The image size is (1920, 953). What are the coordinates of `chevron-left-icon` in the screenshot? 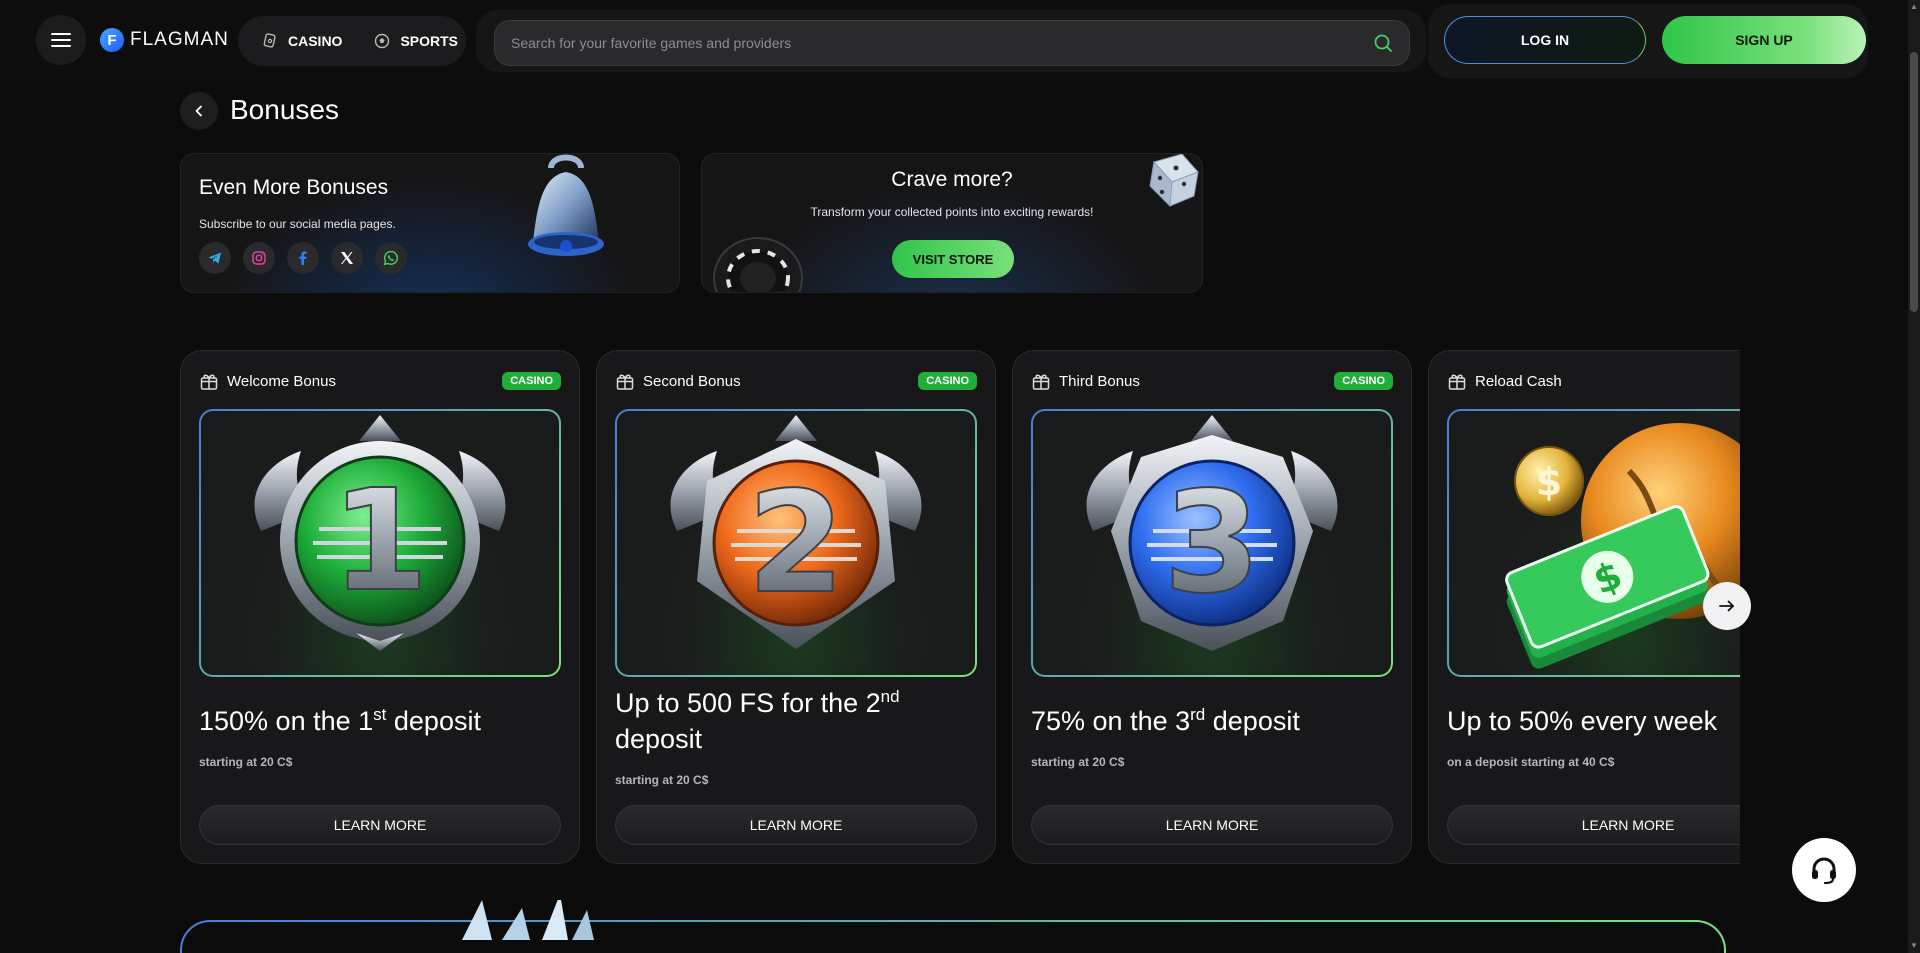 It's located at (198, 111).